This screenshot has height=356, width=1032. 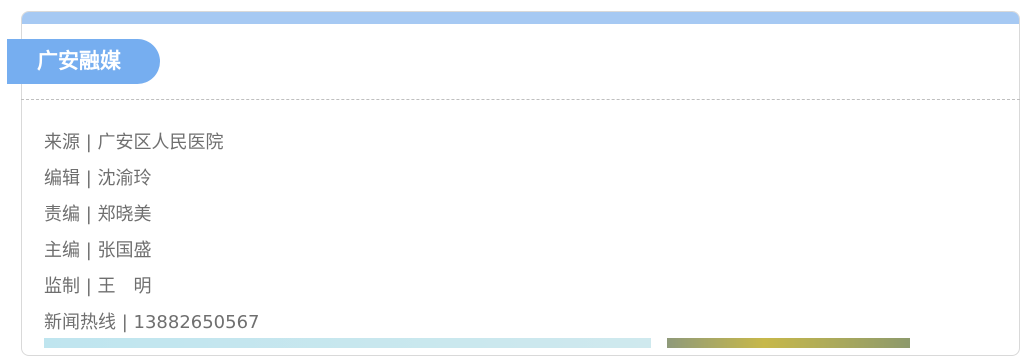 I want to click on card-top-bar, so click(x=520, y=18).